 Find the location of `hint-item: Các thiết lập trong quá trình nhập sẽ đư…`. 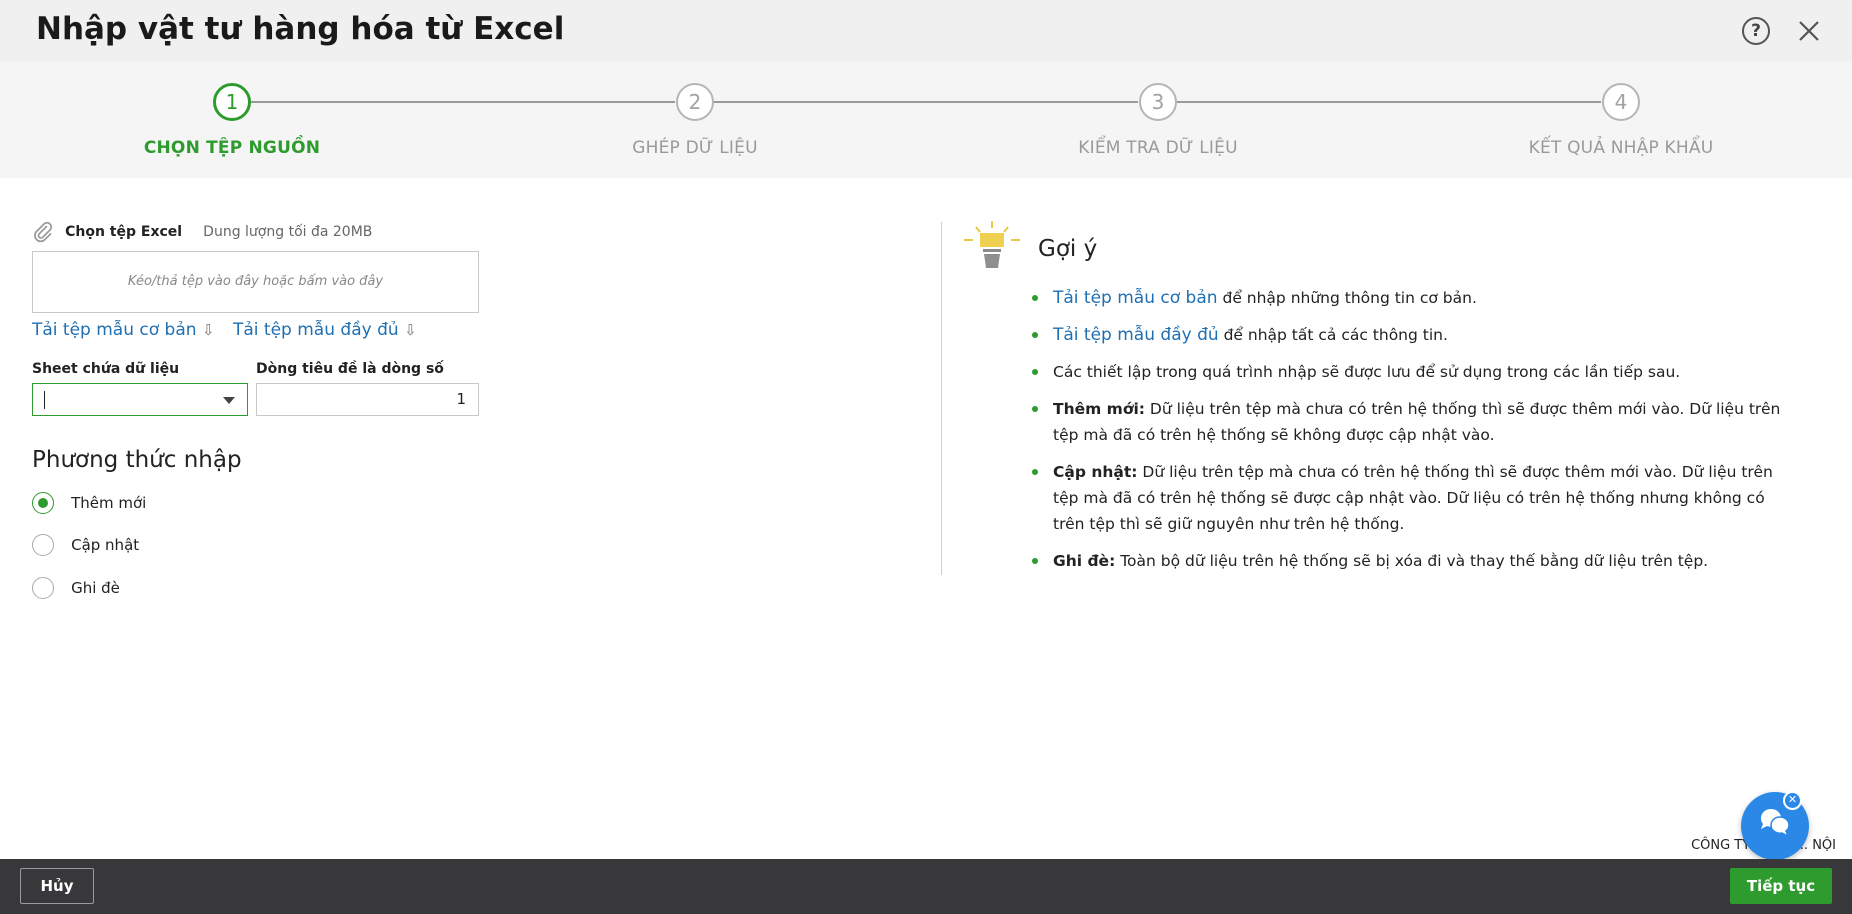

hint-item: Các thiết lập trong quá trình nhập sẽ đư… is located at coordinates (1412, 372).